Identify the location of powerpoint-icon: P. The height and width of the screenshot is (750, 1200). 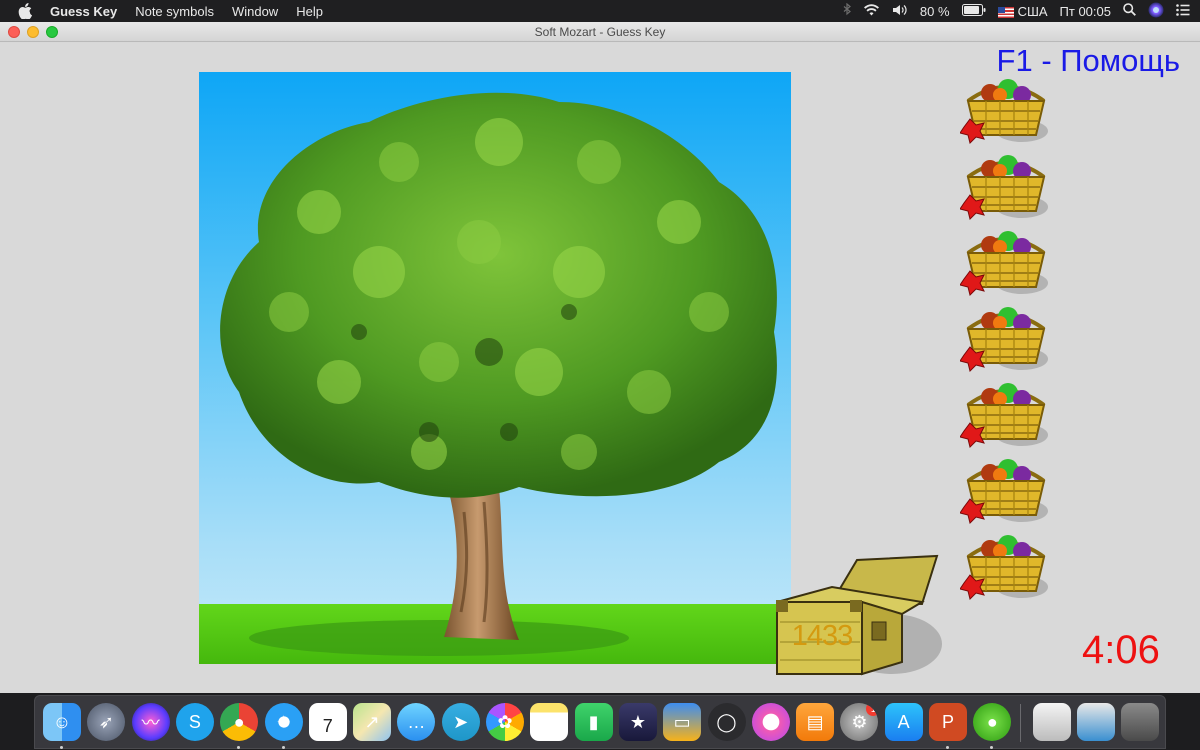
(948, 722).